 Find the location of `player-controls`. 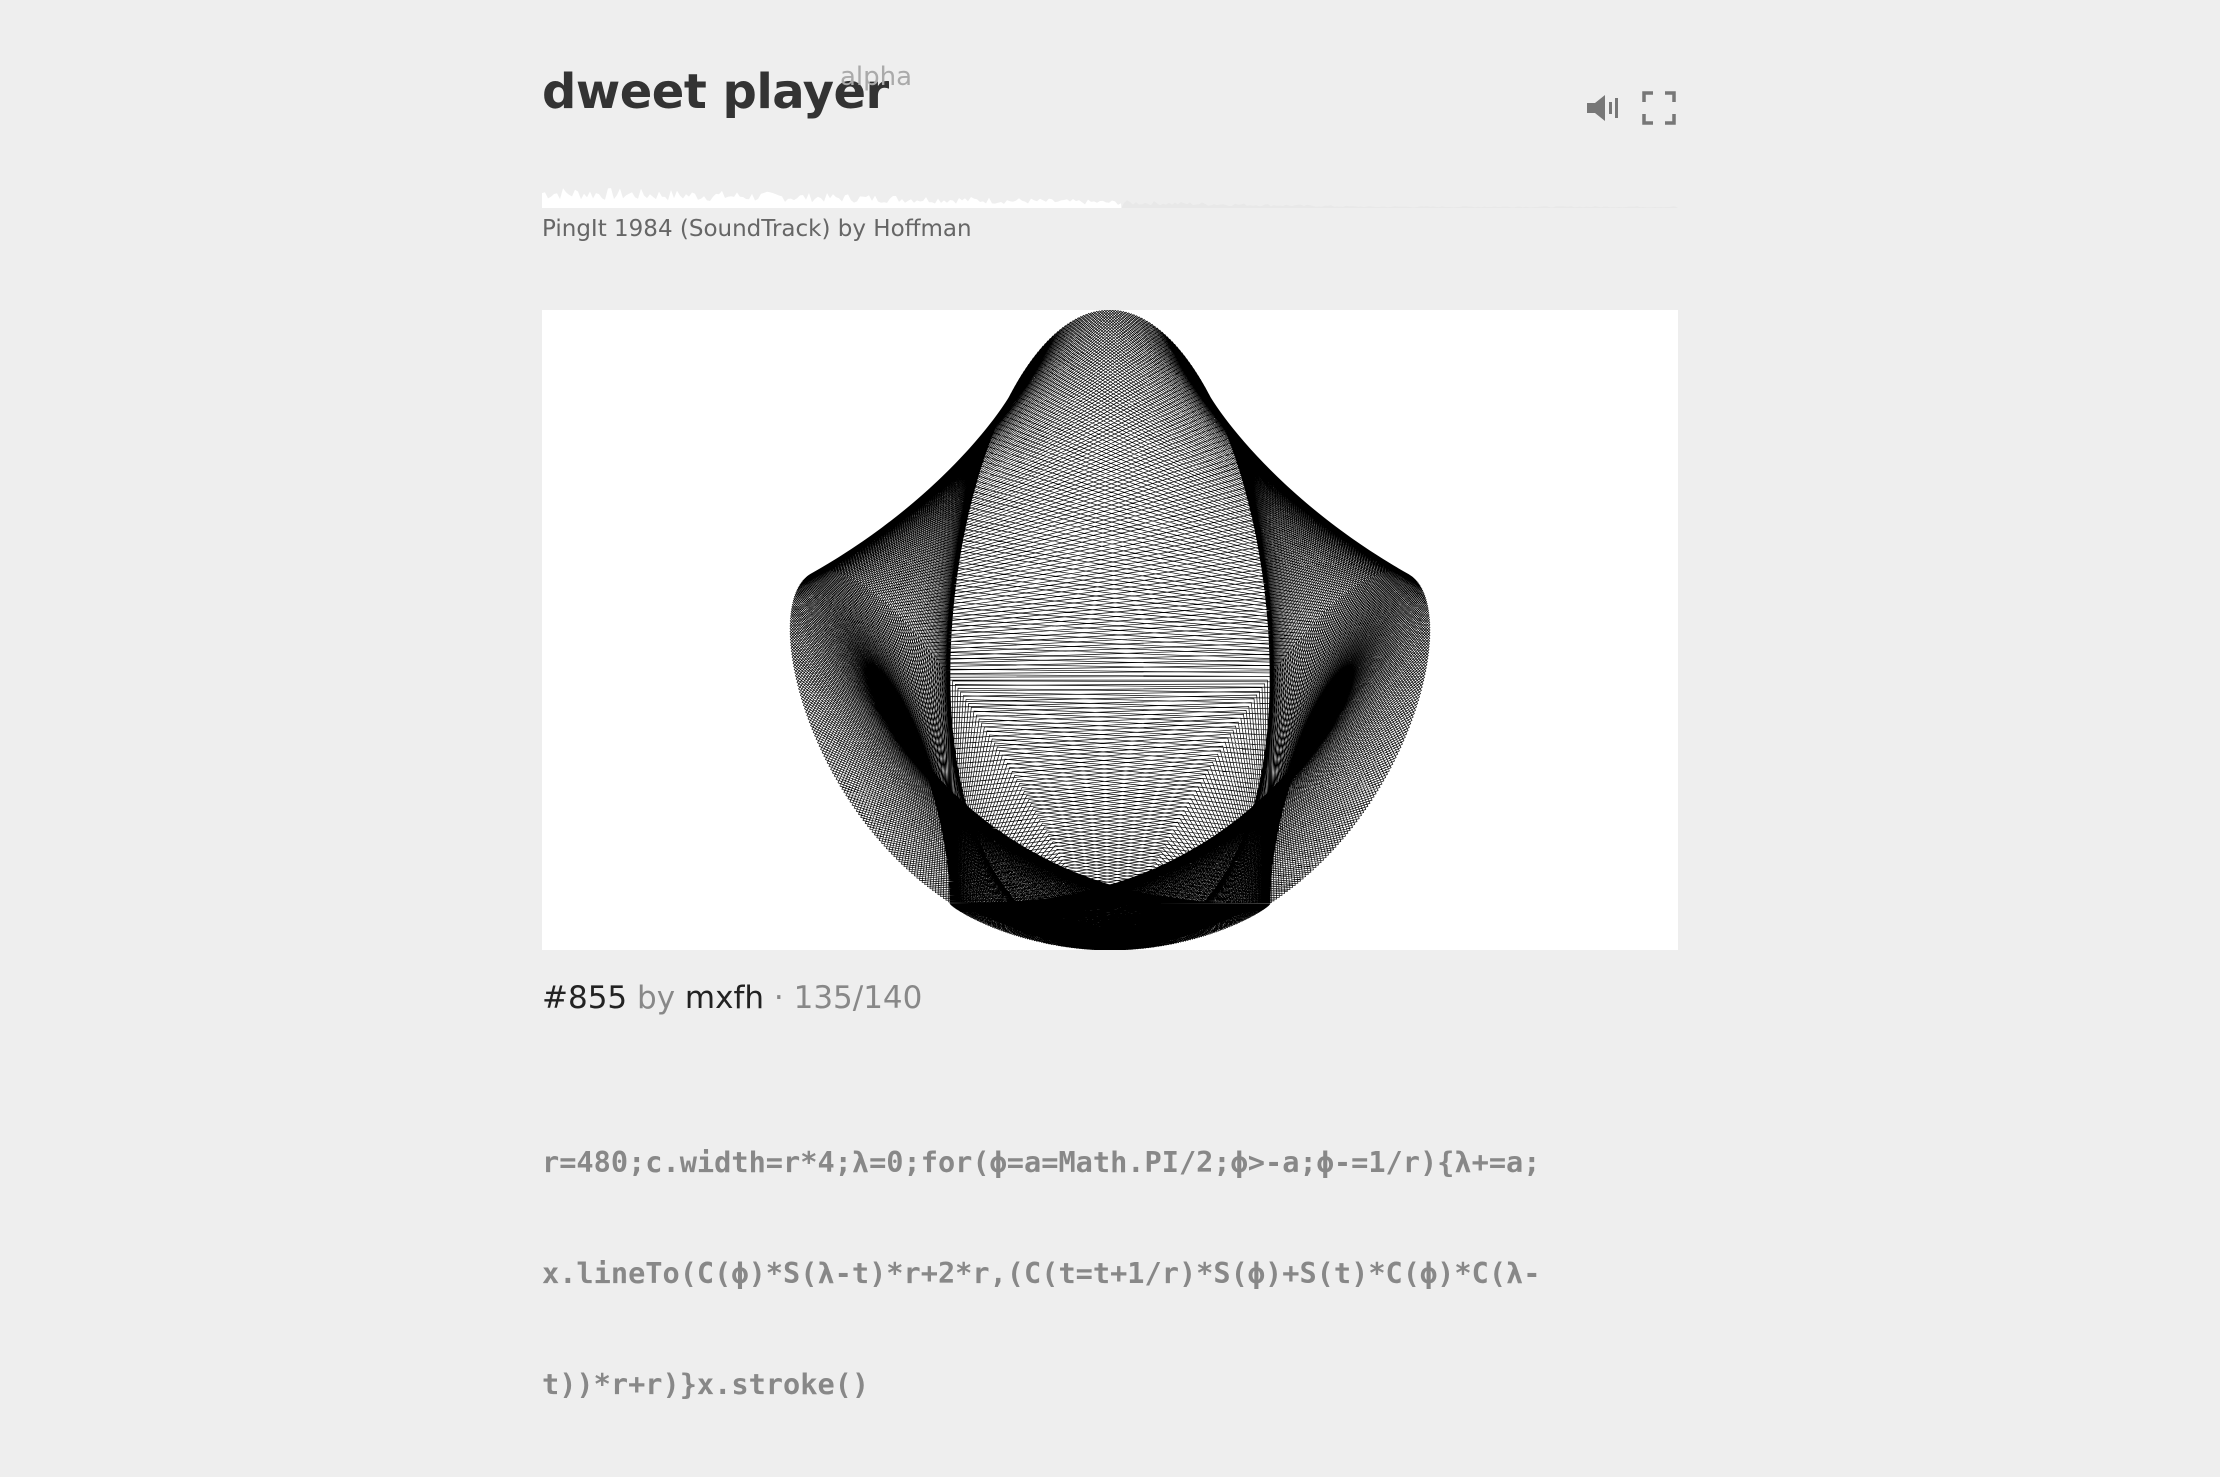

player-controls is located at coordinates (1631, 108).